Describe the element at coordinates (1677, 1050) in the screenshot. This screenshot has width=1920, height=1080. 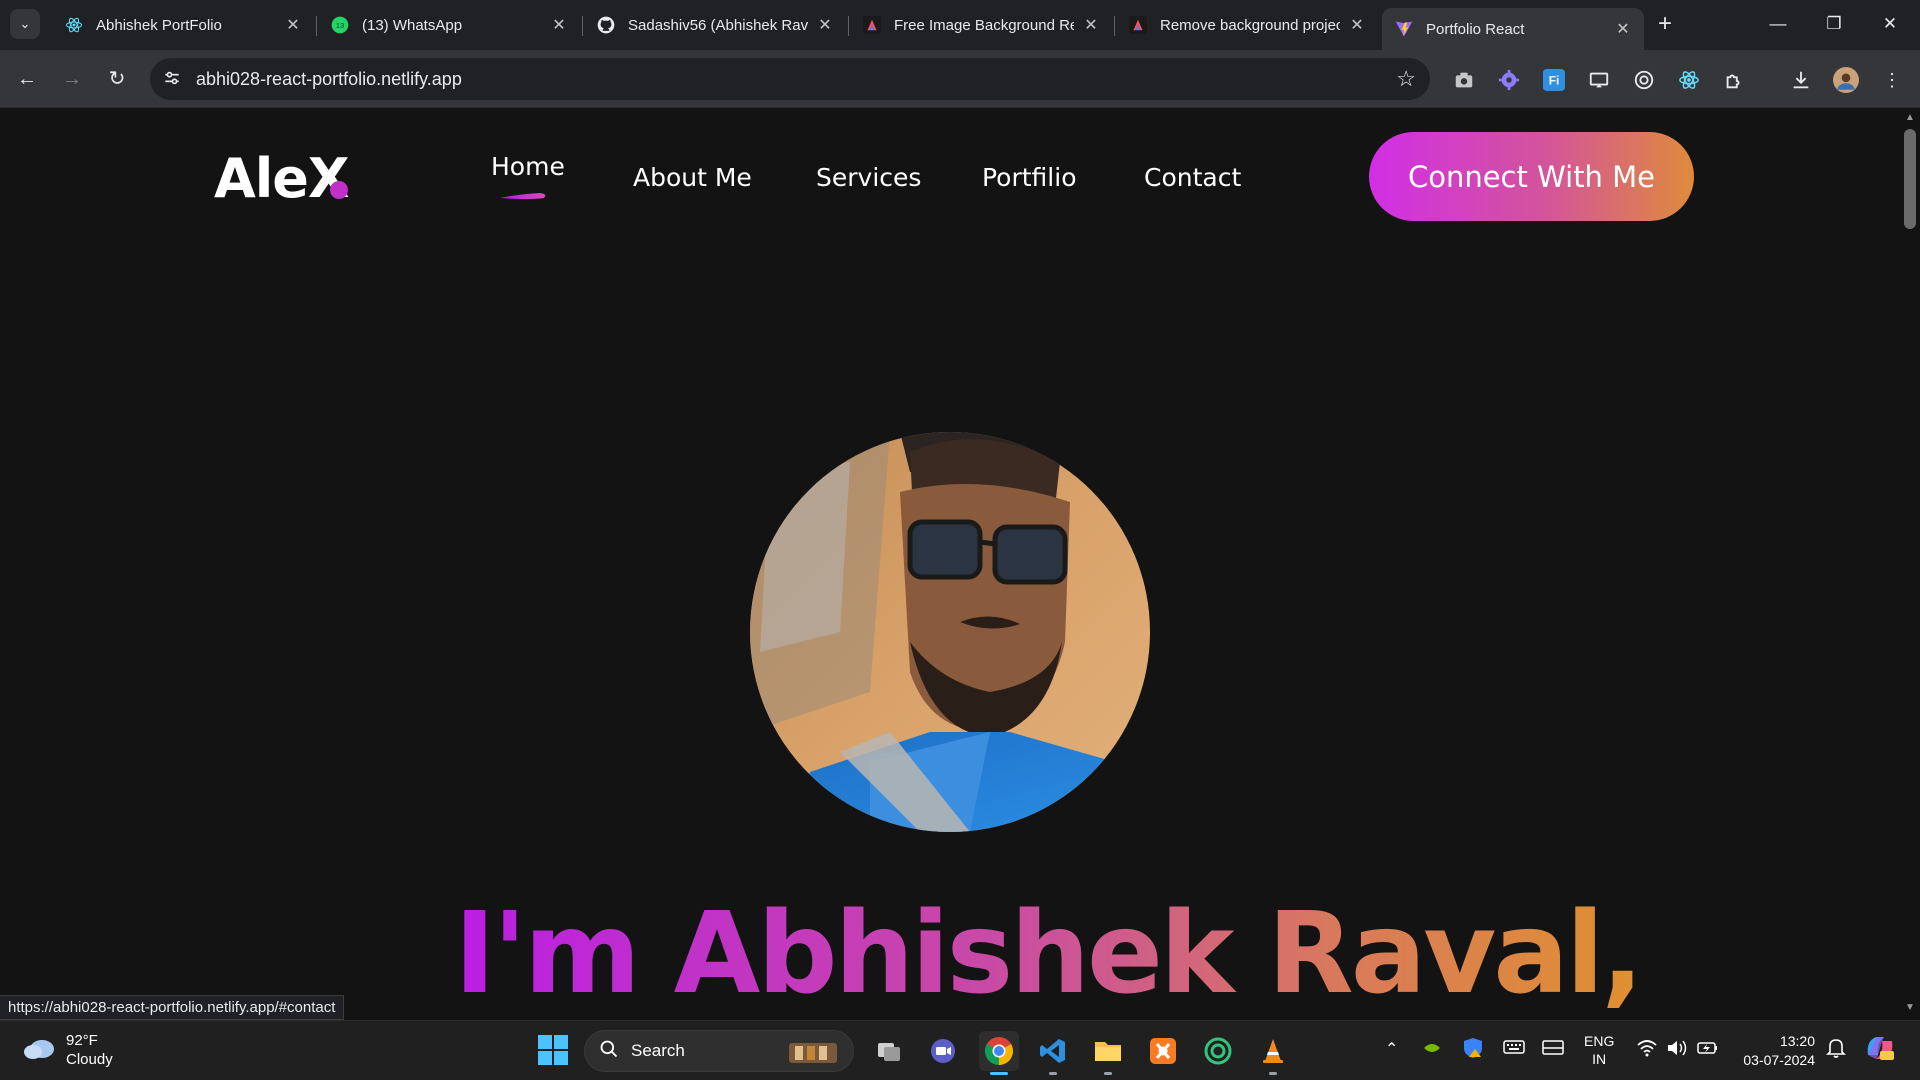
I see `volume-icon` at that location.